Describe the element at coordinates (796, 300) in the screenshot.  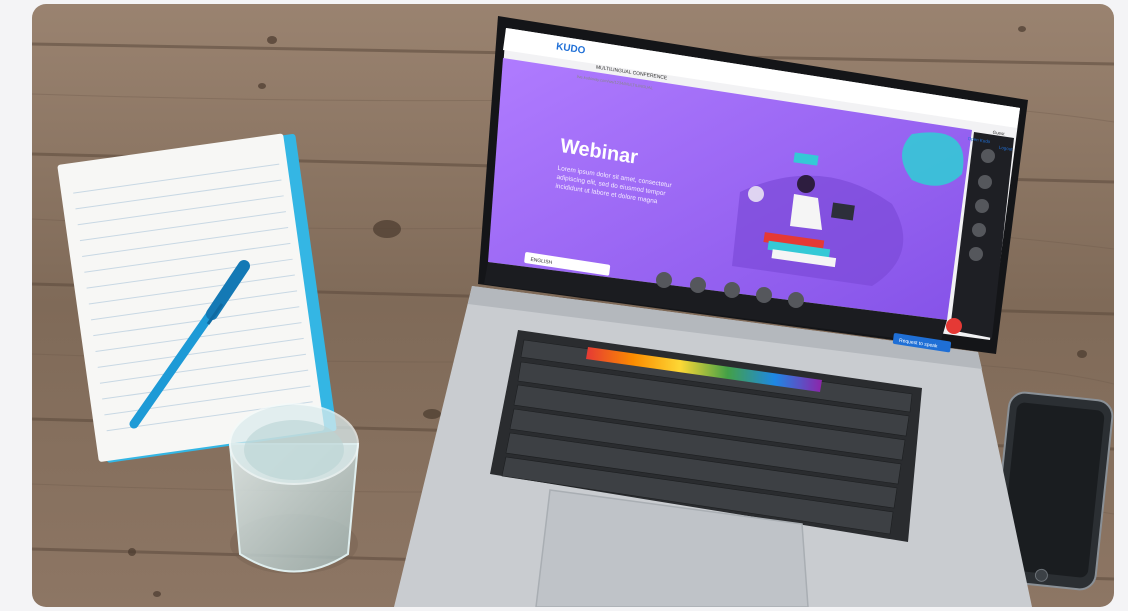
I see `share-icon` at that location.